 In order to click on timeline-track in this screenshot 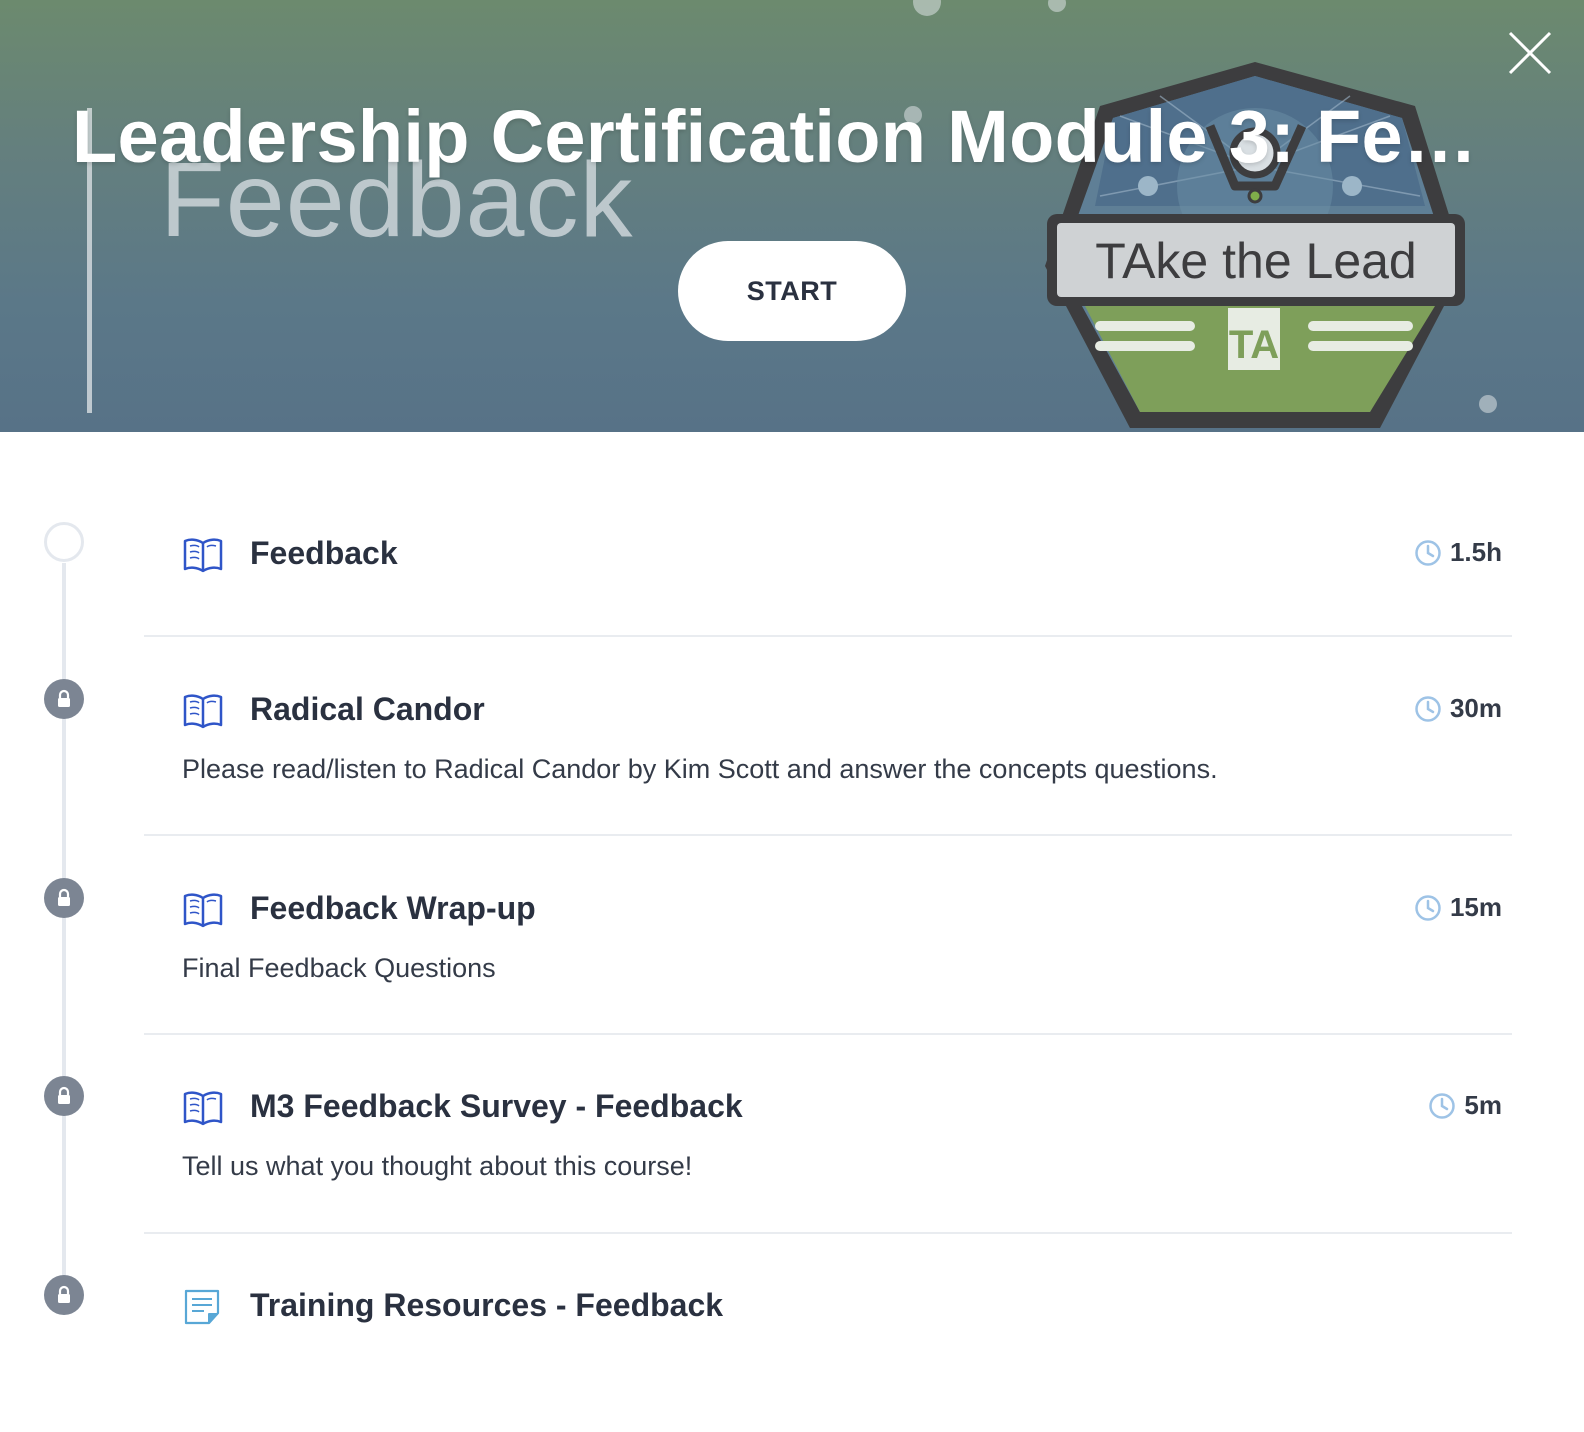, I will do `click(64, 929)`.